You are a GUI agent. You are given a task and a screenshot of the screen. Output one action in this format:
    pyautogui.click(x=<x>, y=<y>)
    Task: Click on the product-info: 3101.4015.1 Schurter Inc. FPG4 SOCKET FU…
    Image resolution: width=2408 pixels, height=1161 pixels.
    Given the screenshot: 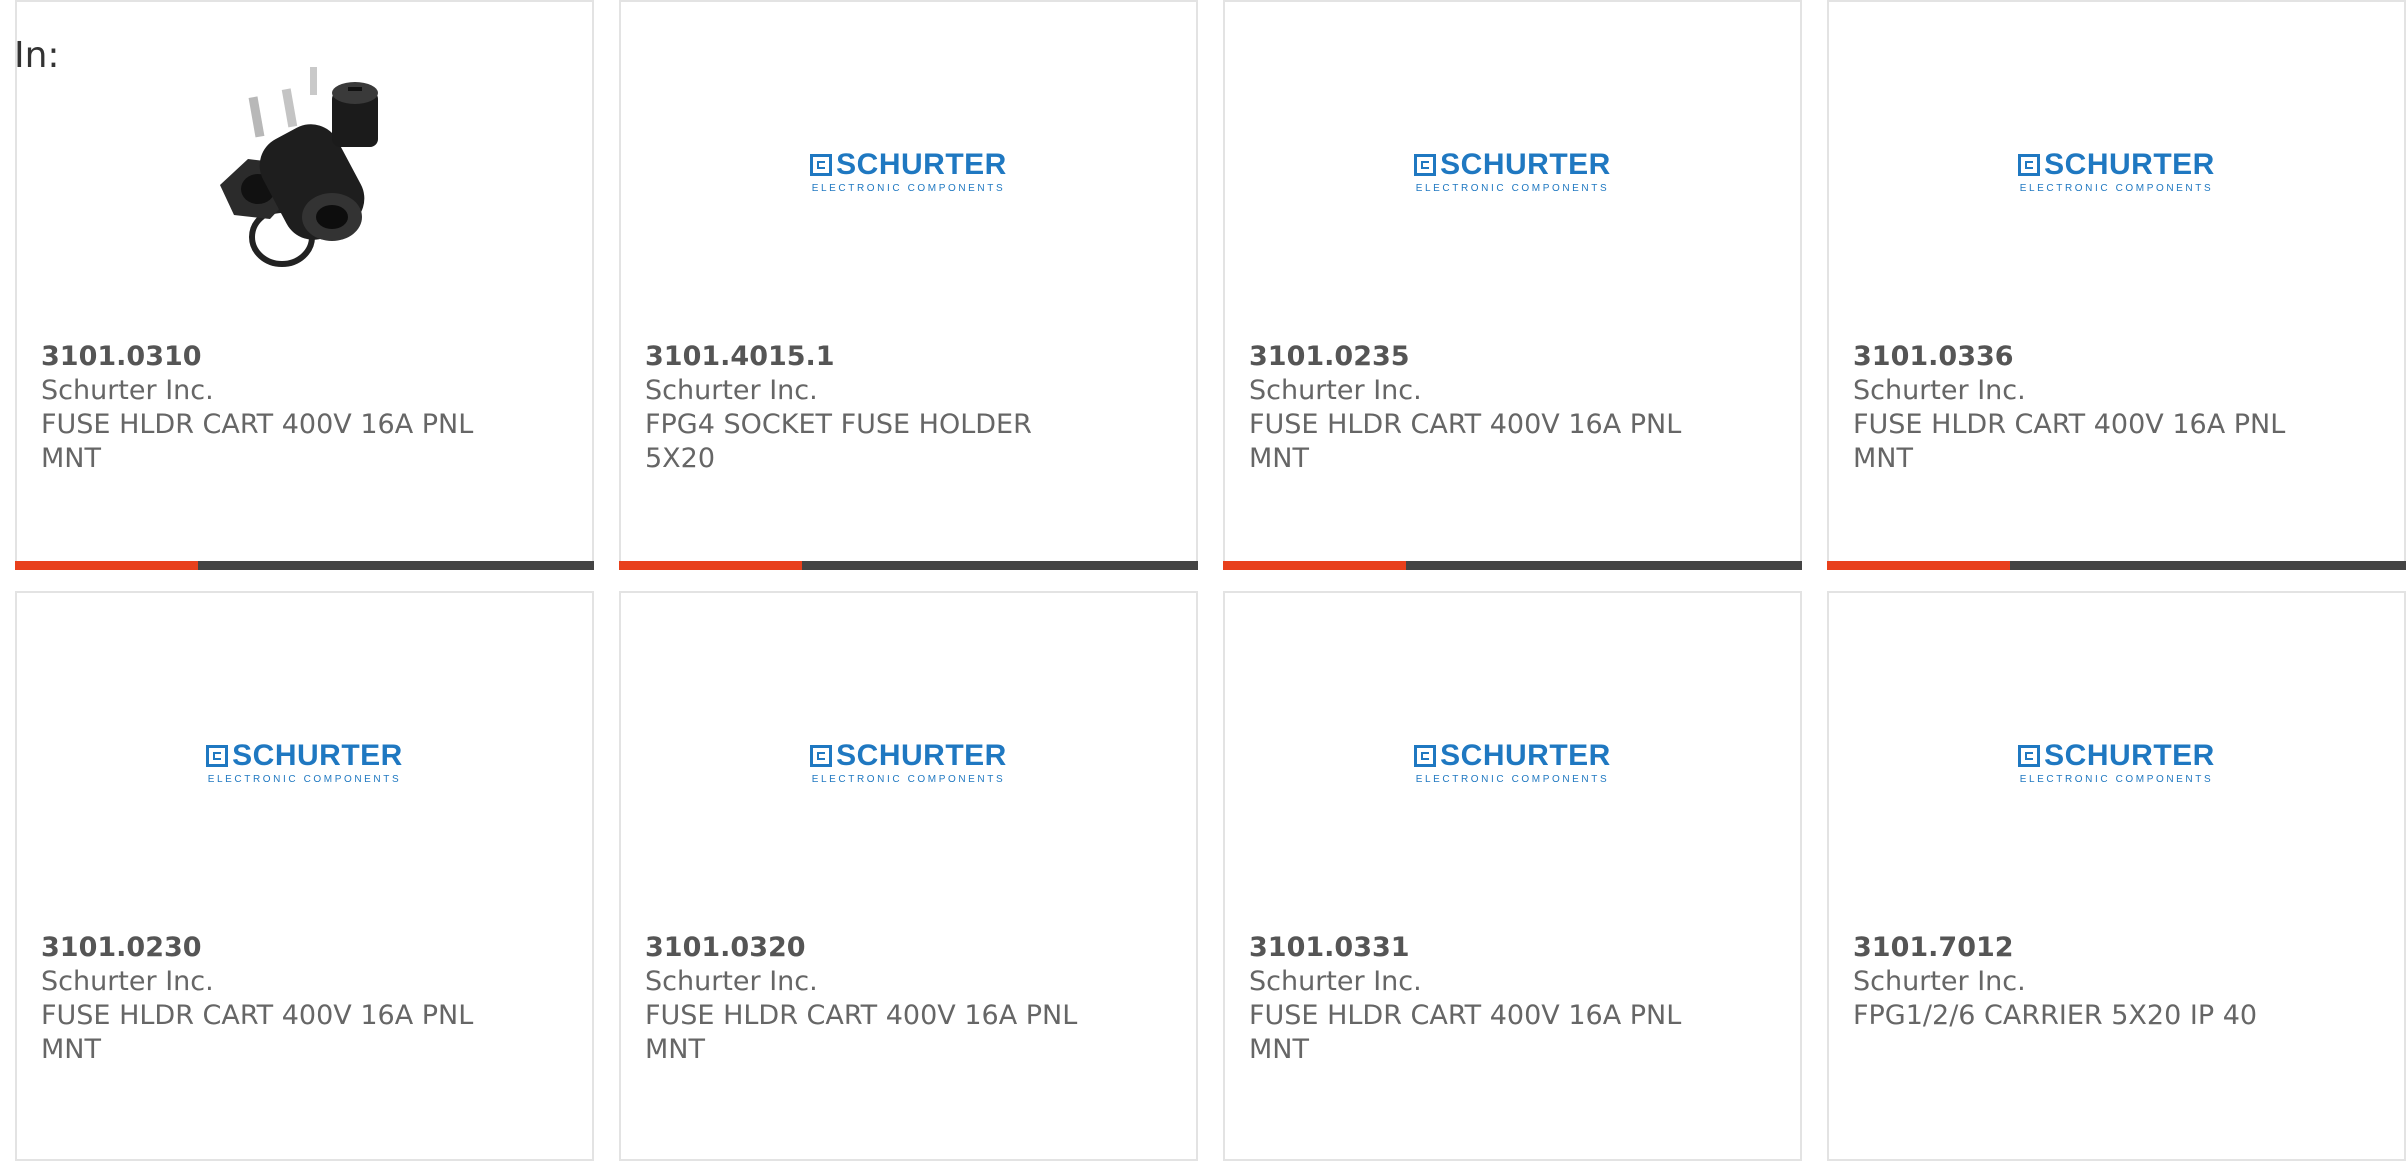 What is the action you would take?
    pyautogui.click(x=865, y=408)
    